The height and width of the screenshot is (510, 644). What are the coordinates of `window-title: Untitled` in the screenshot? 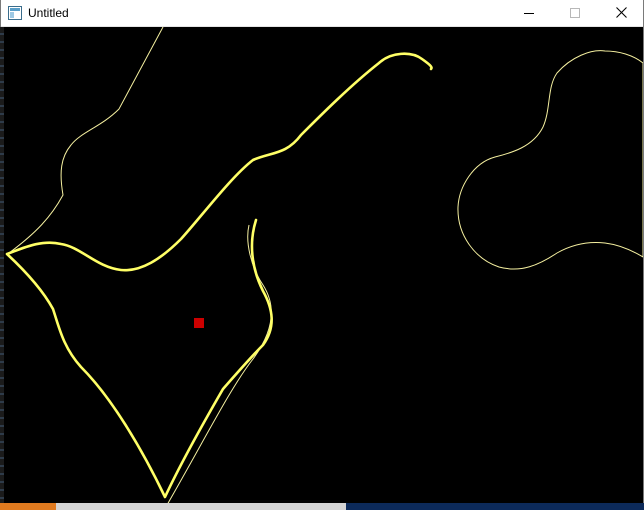 It's located at (48, 13).